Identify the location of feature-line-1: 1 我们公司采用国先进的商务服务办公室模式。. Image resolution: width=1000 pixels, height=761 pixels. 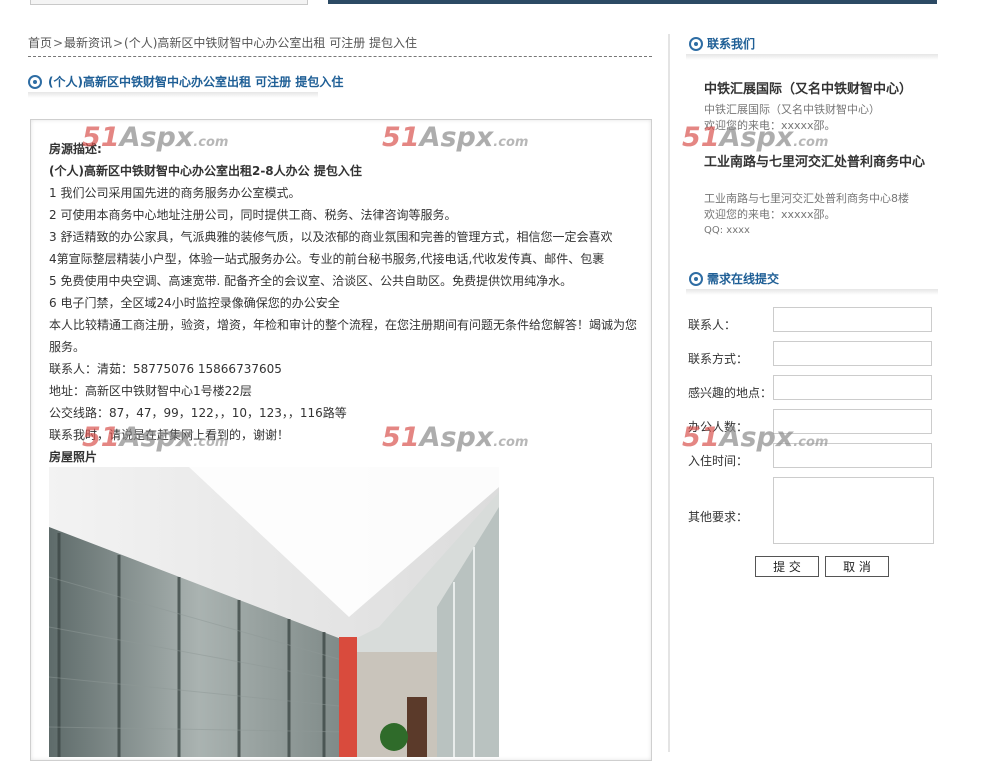
(175, 193).